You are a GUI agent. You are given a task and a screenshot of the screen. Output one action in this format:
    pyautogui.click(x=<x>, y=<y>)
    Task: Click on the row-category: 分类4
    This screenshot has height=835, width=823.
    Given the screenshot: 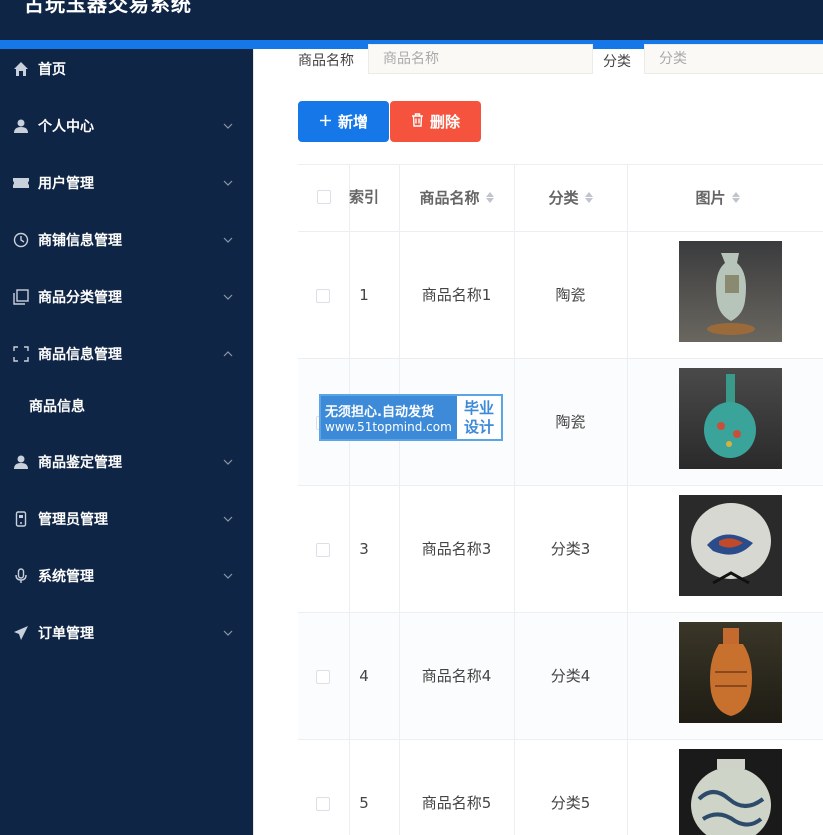 What is the action you would take?
    pyautogui.click(x=570, y=676)
    